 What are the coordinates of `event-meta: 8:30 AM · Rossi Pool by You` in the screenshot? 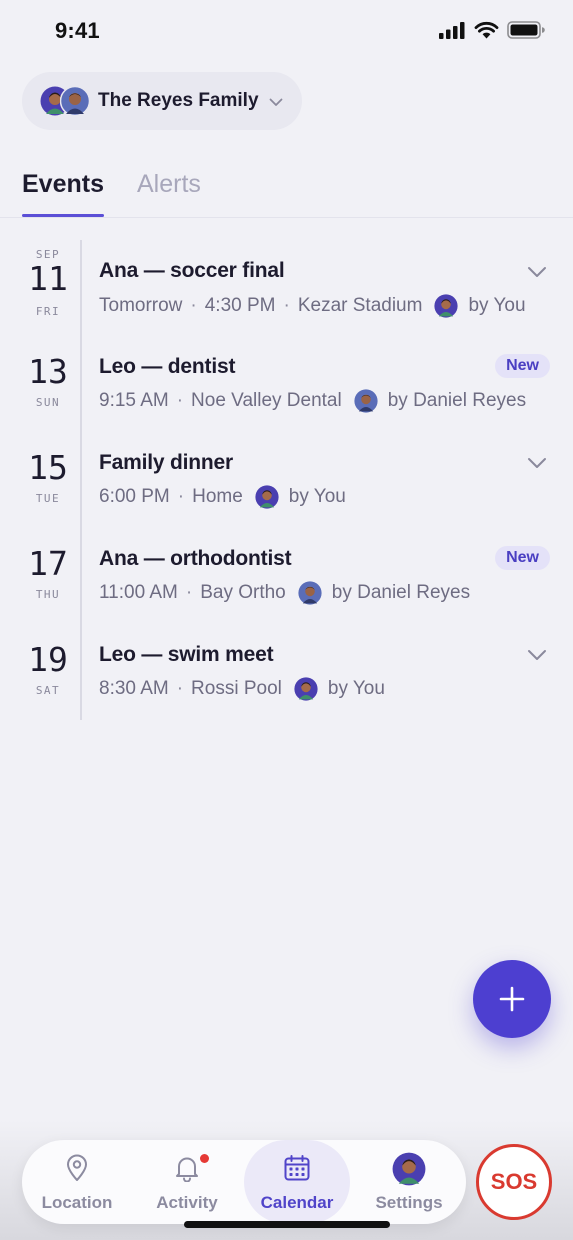 It's located at (242, 689).